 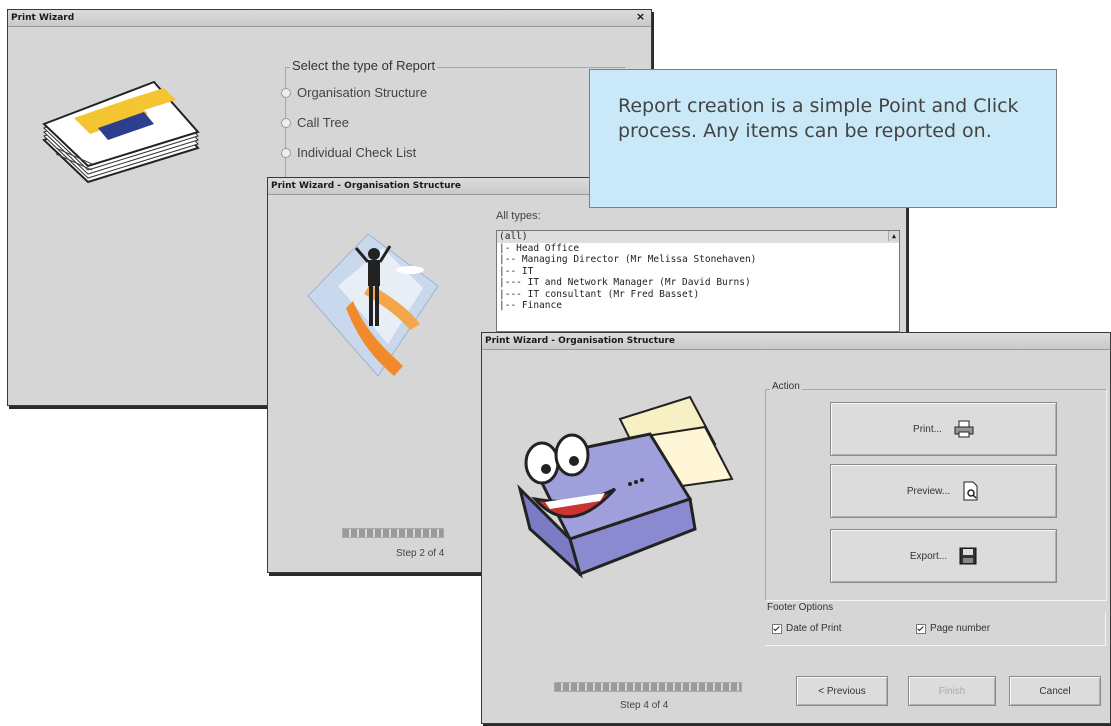 I want to click on report-stack-icon, so click(x=121, y=132).